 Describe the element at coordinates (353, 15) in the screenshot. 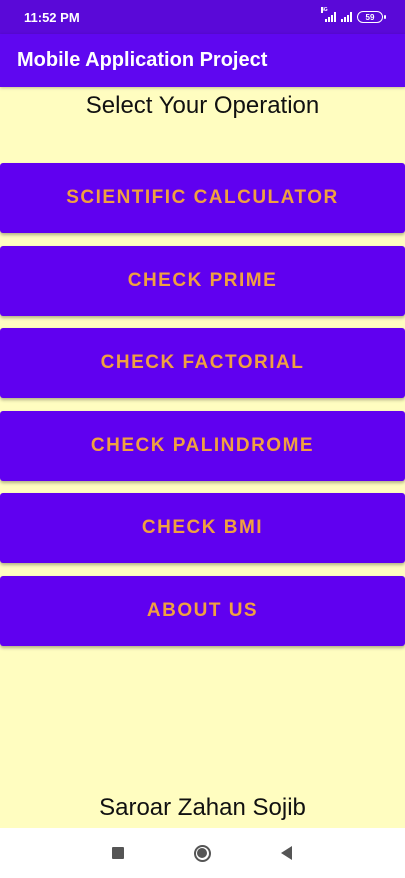

I see `status-icons: 4G 59` at that location.